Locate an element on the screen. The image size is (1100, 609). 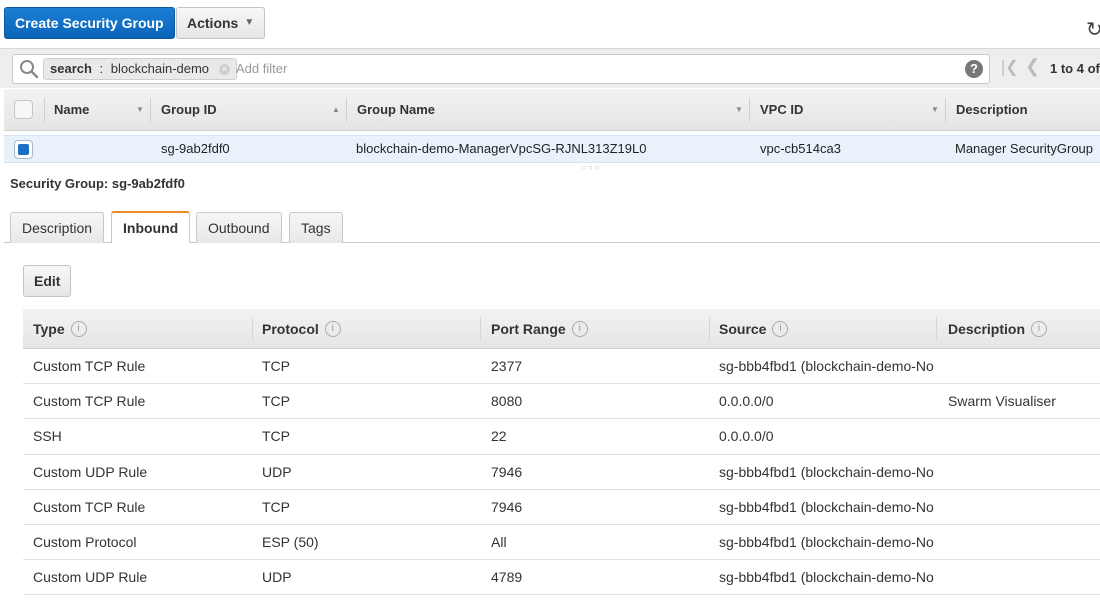
help-icon: ? is located at coordinates (974, 69).